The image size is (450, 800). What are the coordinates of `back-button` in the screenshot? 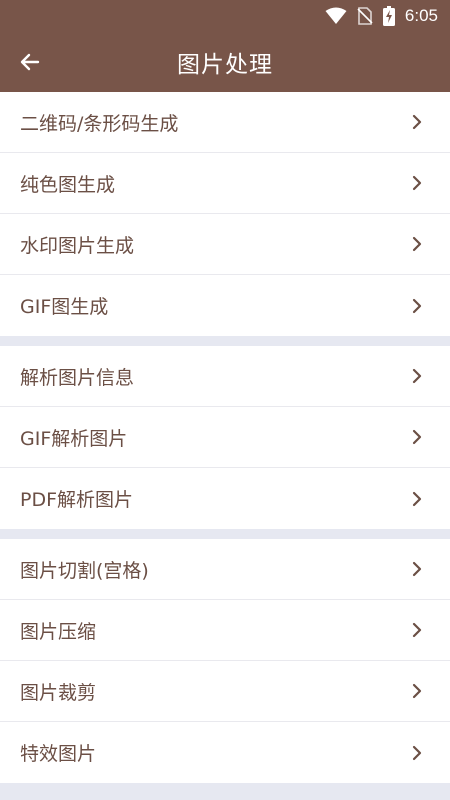 It's located at (30, 62).